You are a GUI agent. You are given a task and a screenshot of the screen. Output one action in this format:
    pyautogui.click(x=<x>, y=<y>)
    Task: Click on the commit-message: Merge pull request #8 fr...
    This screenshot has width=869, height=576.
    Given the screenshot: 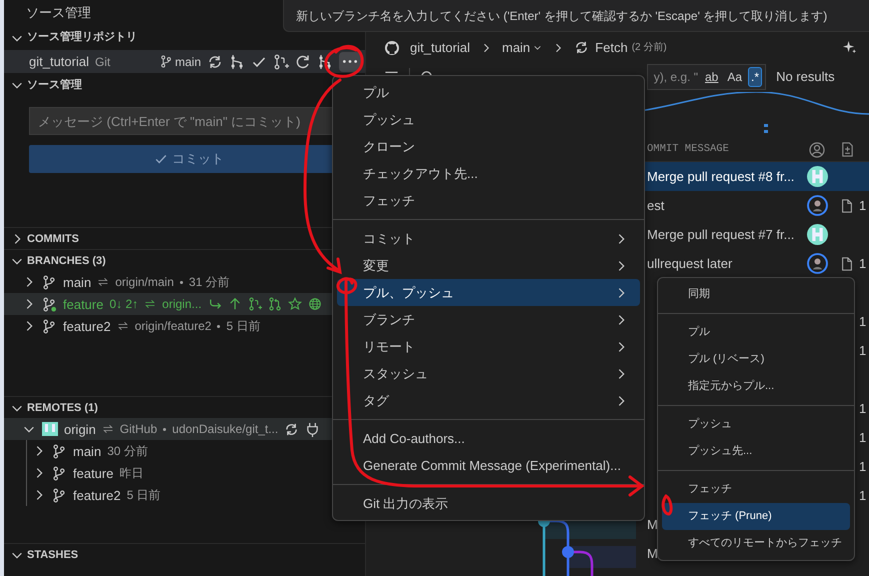 What is the action you would take?
    pyautogui.click(x=720, y=176)
    